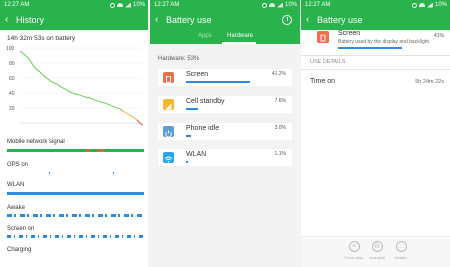  What do you see at coordinates (130, 115) in the screenshot?
I see `battery-line-low` at bounding box center [130, 115].